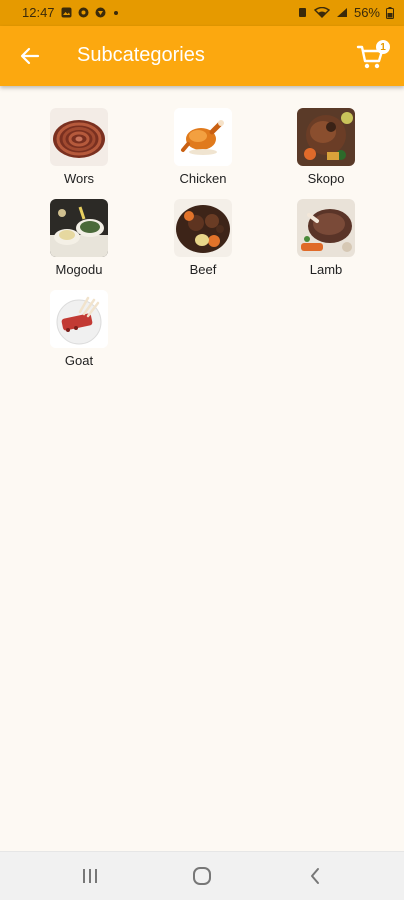 The width and height of the screenshot is (404, 900). Describe the element at coordinates (366, 12) in the screenshot. I see `battery-percent: 56%` at that location.